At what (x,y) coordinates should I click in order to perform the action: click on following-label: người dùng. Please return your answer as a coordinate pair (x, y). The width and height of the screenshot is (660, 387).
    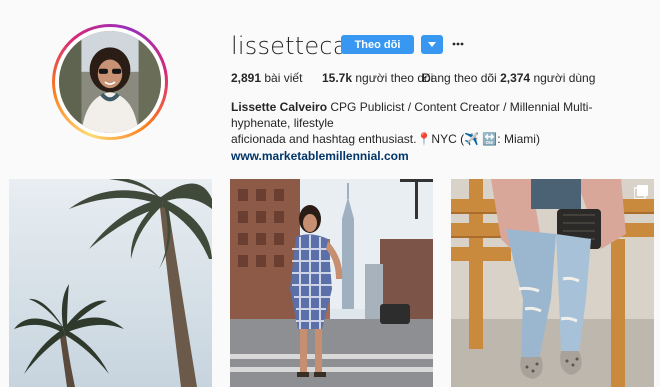
    Looking at the image, I should click on (564, 78).